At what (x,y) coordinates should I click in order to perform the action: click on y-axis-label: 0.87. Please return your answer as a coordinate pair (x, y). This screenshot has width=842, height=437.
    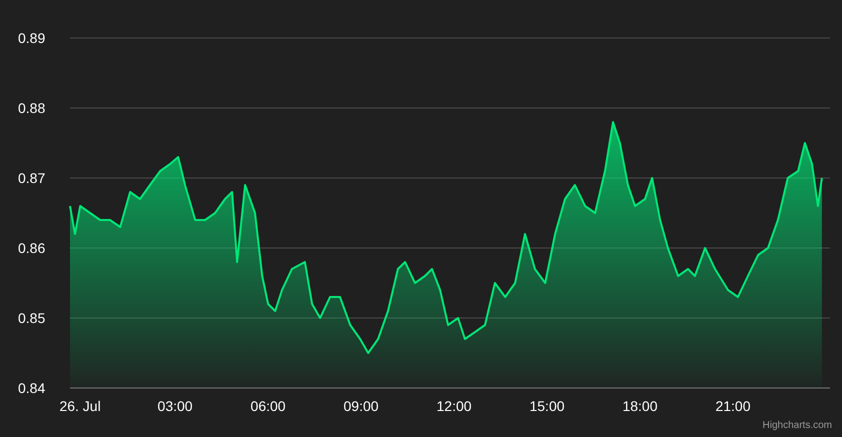
    Looking at the image, I should click on (32, 178).